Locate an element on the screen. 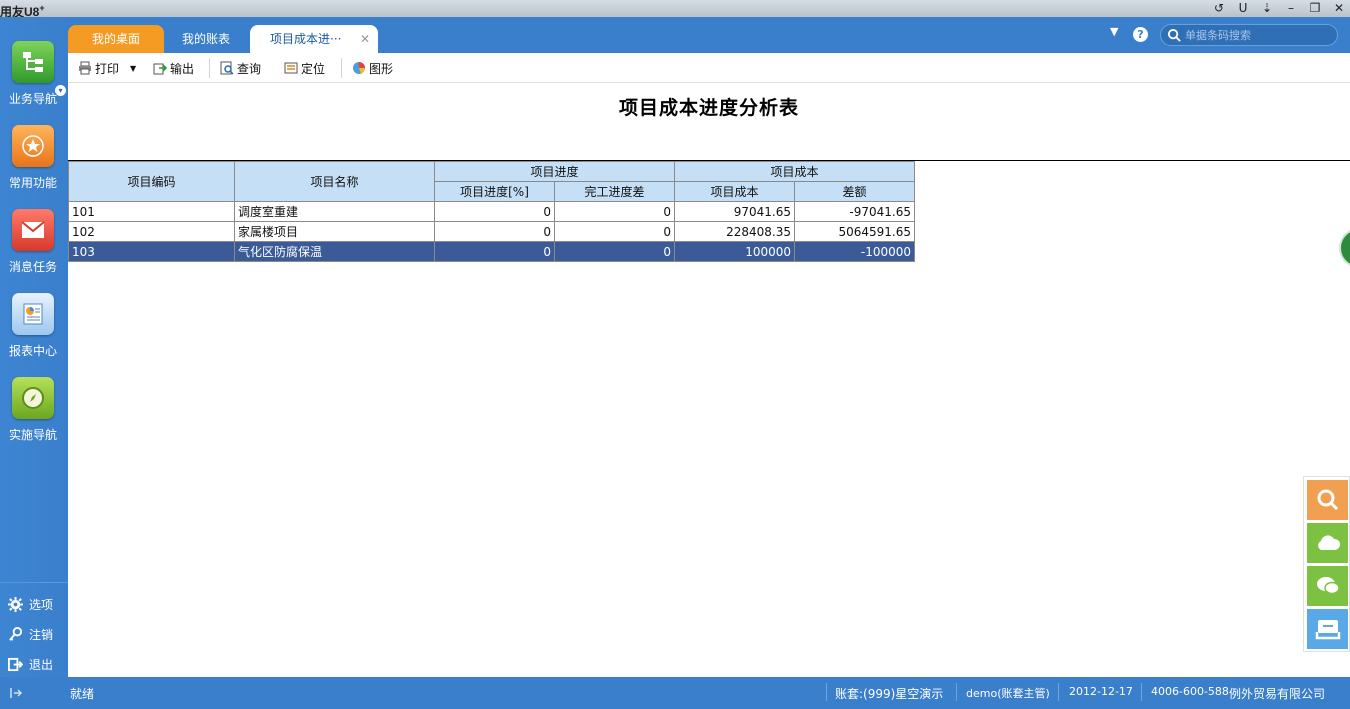 The width and height of the screenshot is (1350, 709). nav-favorites: 常用功能 is located at coordinates (33, 158).